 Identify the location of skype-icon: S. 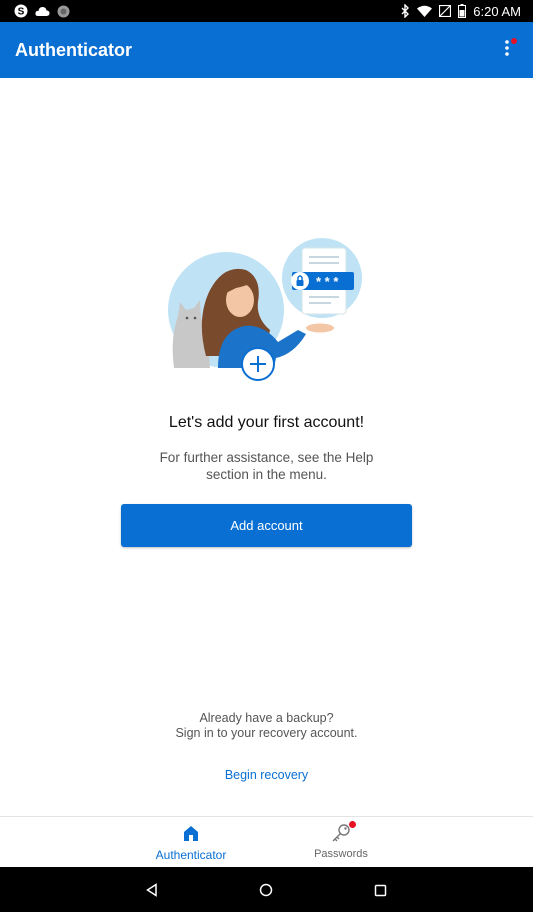
(21, 11).